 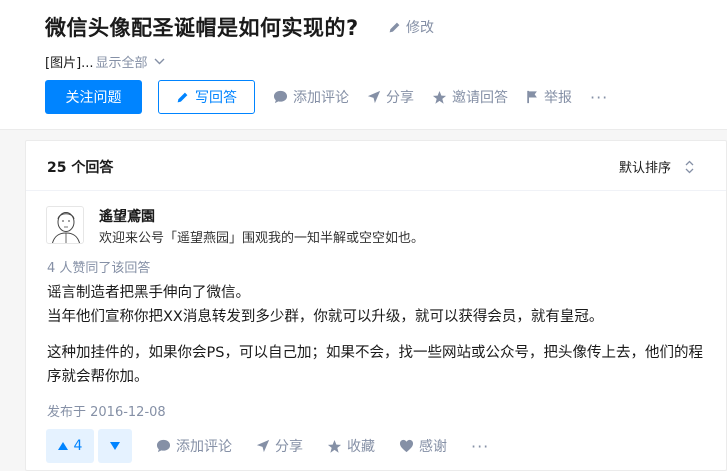 What do you see at coordinates (216, 98) in the screenshot?
I see `write-answer-label: 写回答` at bounding box center [216, 98].